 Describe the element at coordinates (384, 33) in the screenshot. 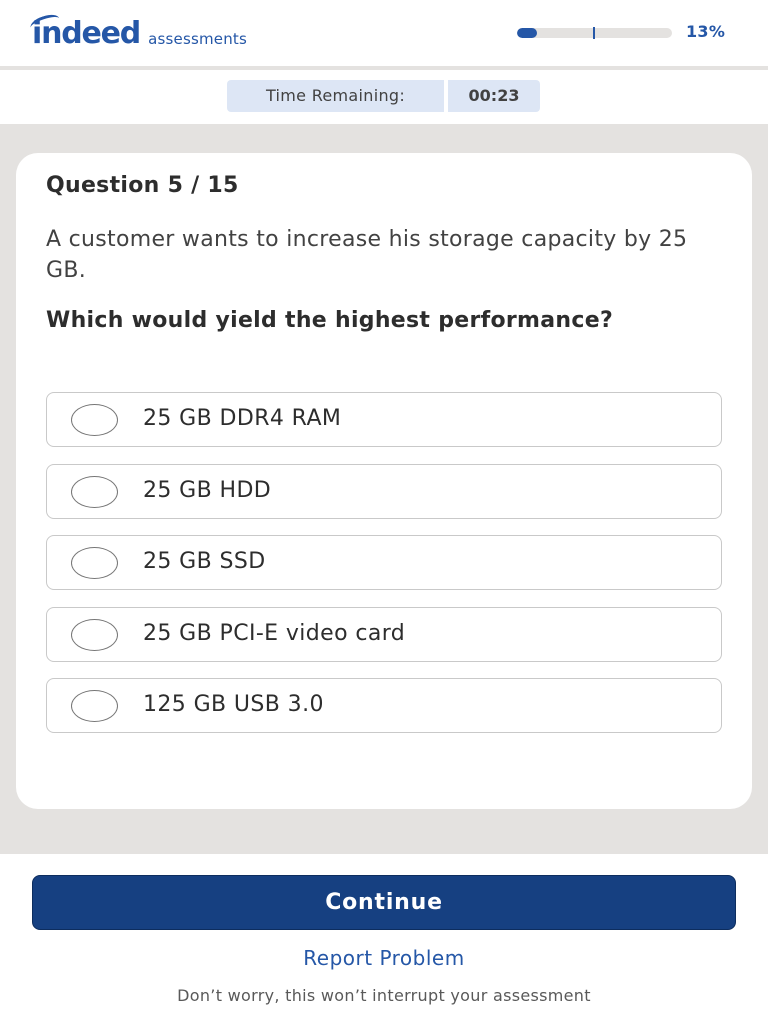

I see `header: indeed assessments 13%` at that location.